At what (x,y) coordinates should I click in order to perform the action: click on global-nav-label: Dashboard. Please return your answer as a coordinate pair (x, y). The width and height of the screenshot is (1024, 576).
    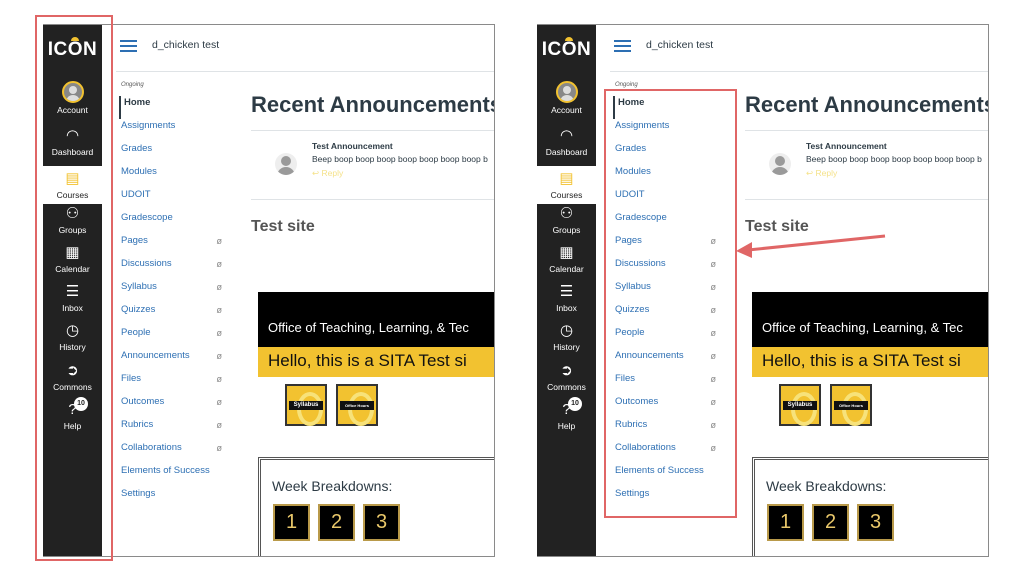
    Looking at the image, I should click on (566, 152).